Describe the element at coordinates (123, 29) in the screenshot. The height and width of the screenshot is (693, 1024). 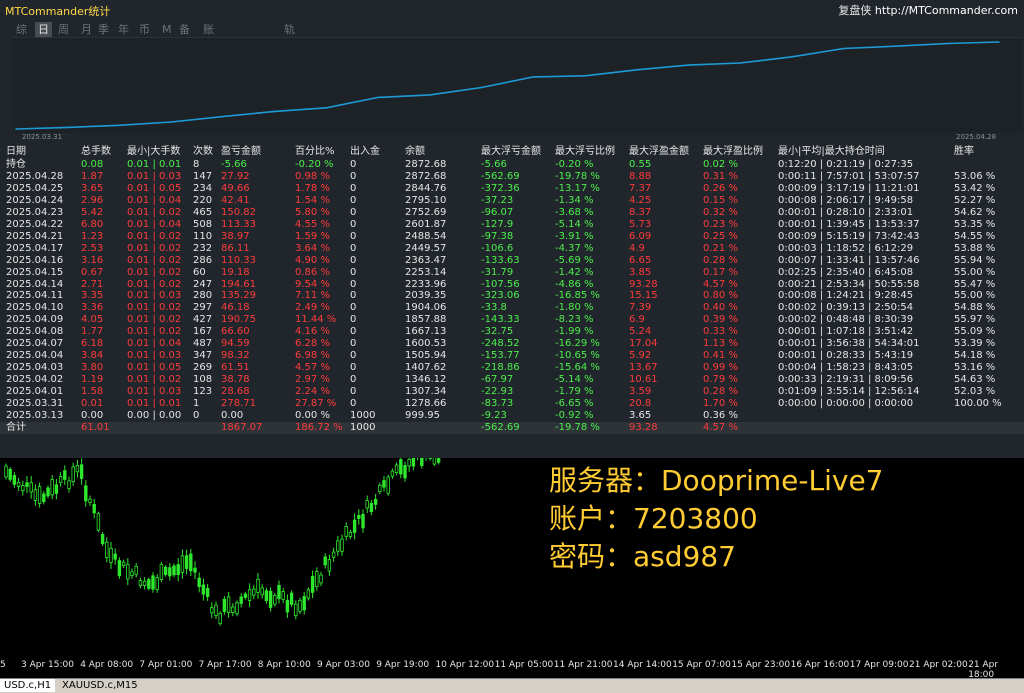
I see `tab-5: 年` at that location.